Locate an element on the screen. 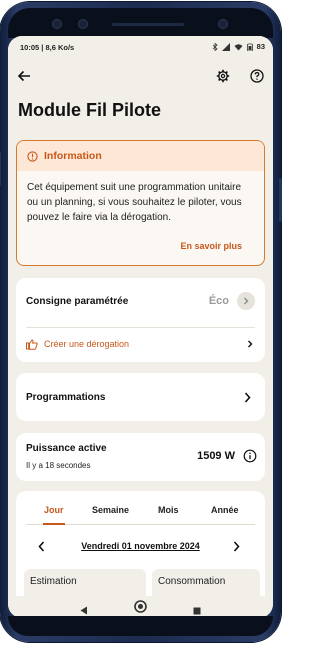 Image resolution: width=320 pixels, height=648 pixels. gear-icon is located at coordinates (223, 76).